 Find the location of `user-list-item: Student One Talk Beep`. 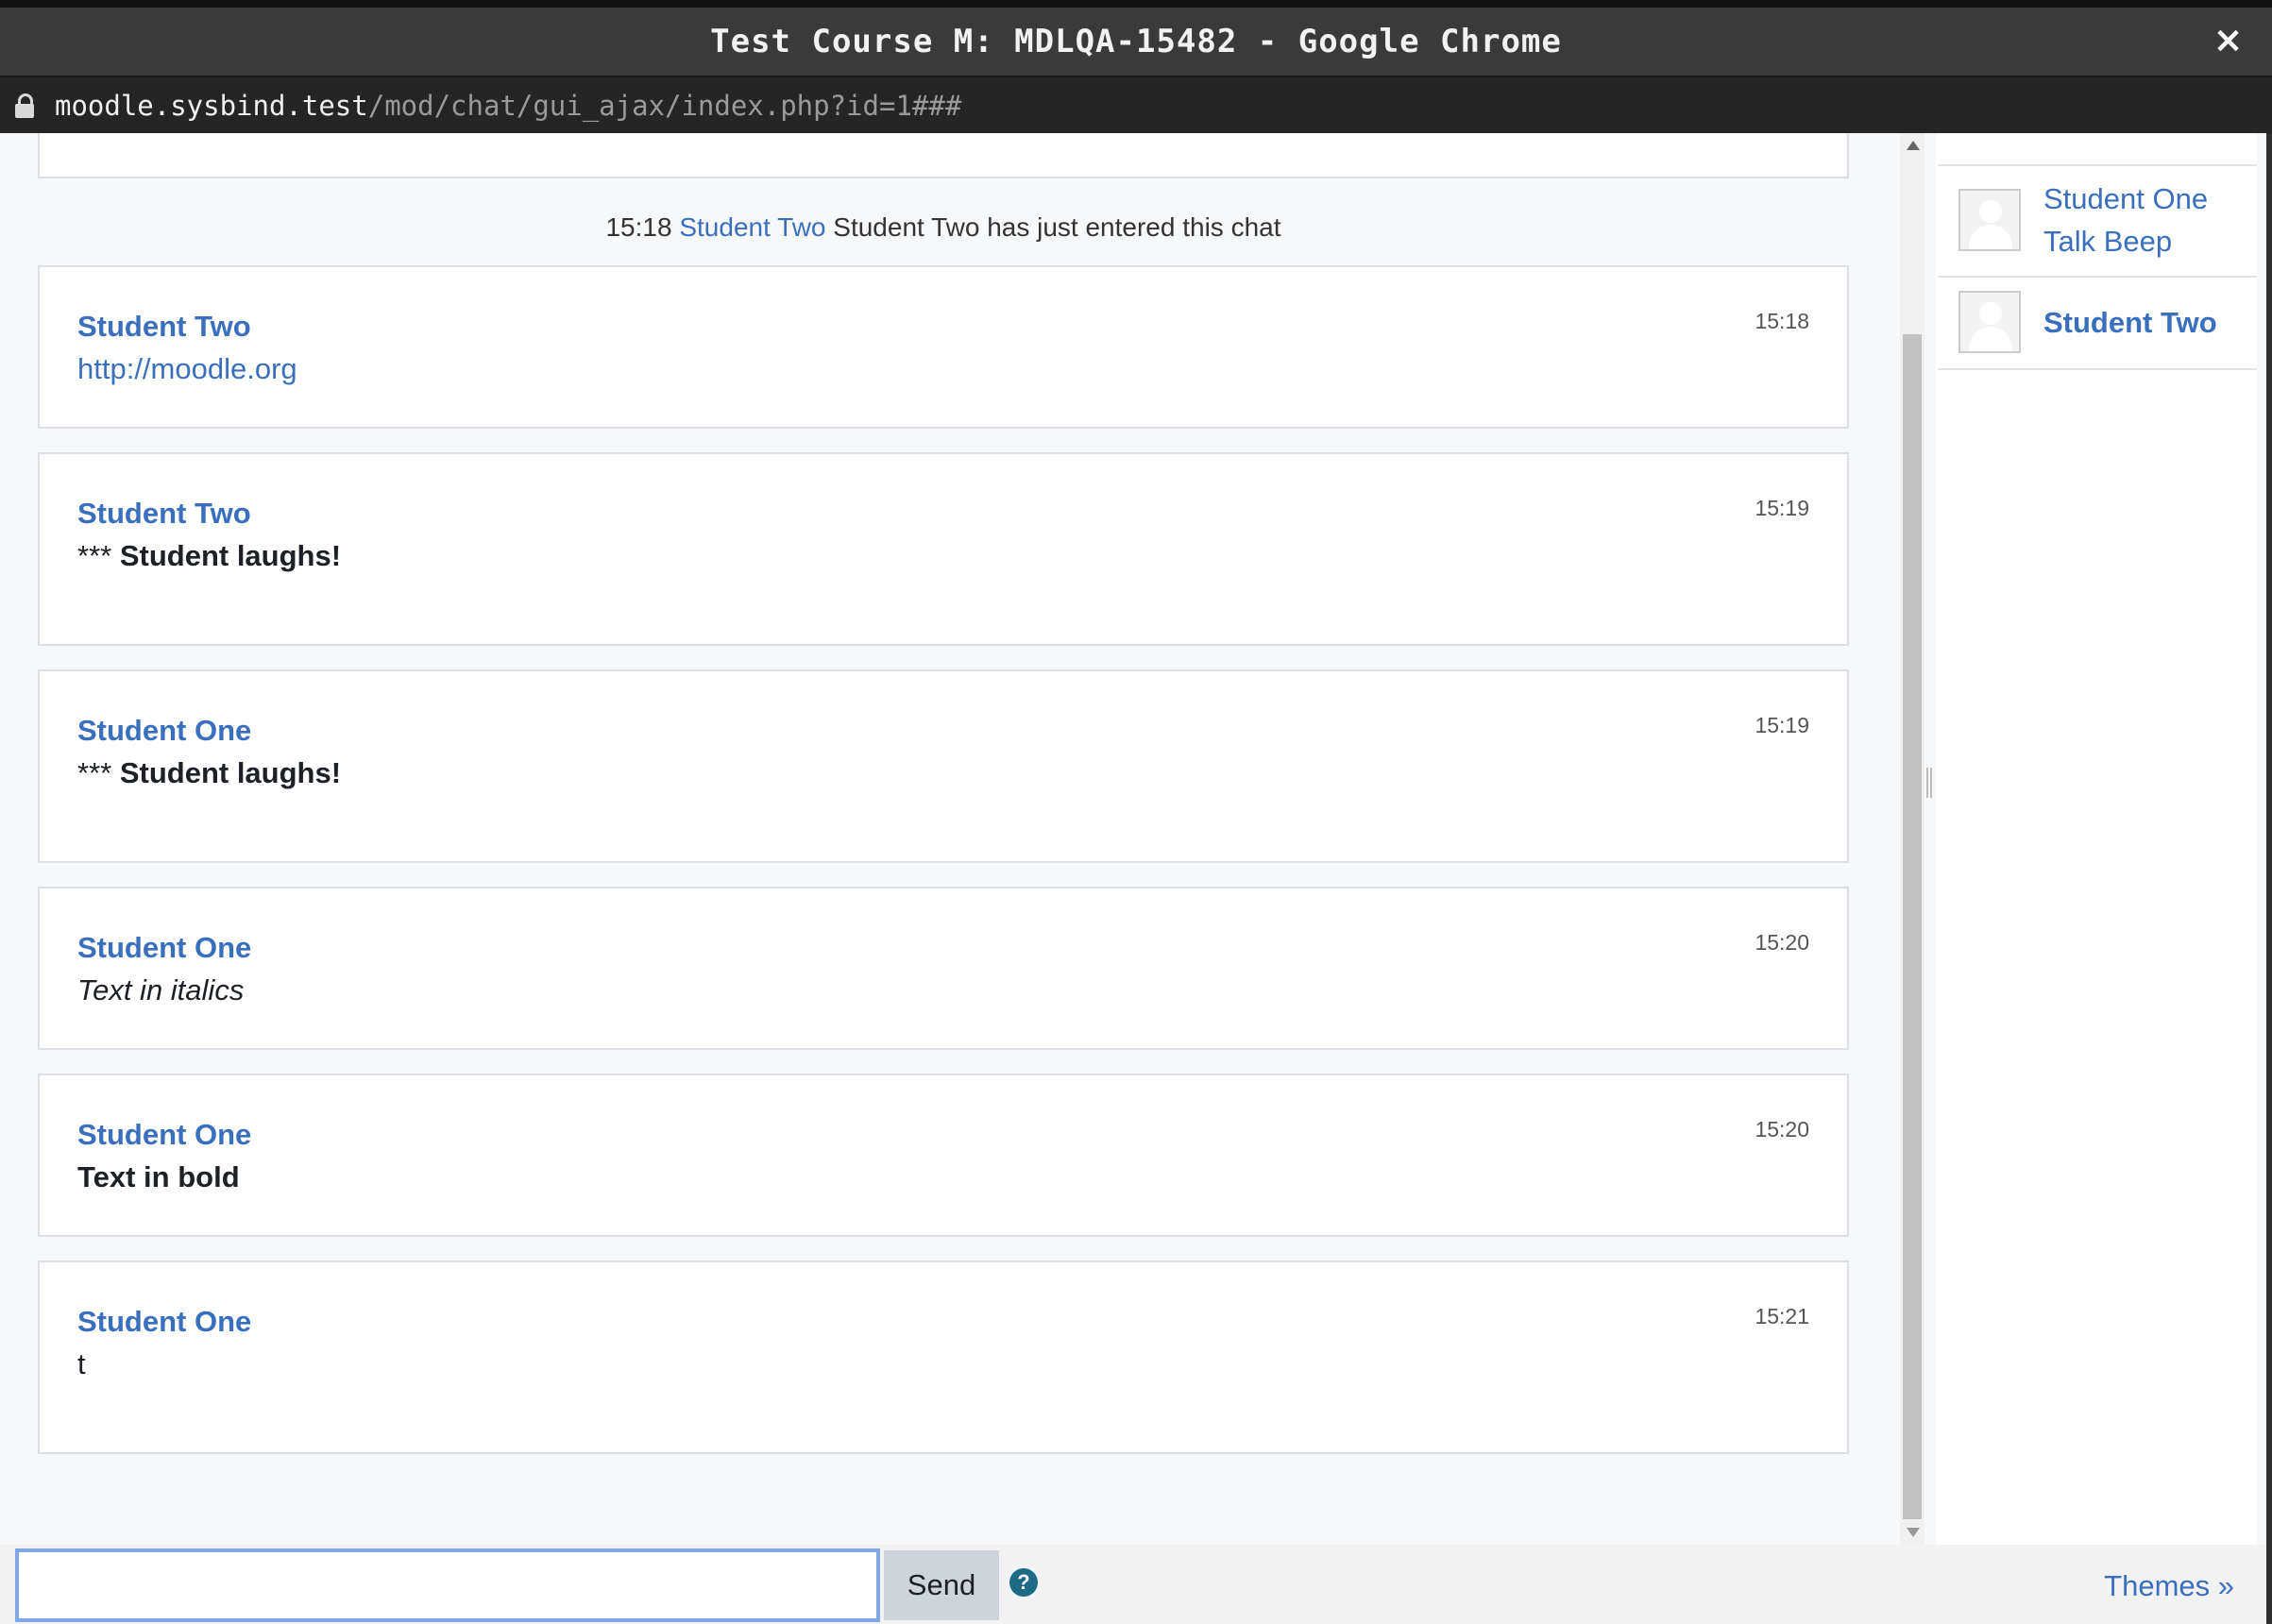

user-list-item: Student One Talk Beep is located at coordinates (2097, 222).